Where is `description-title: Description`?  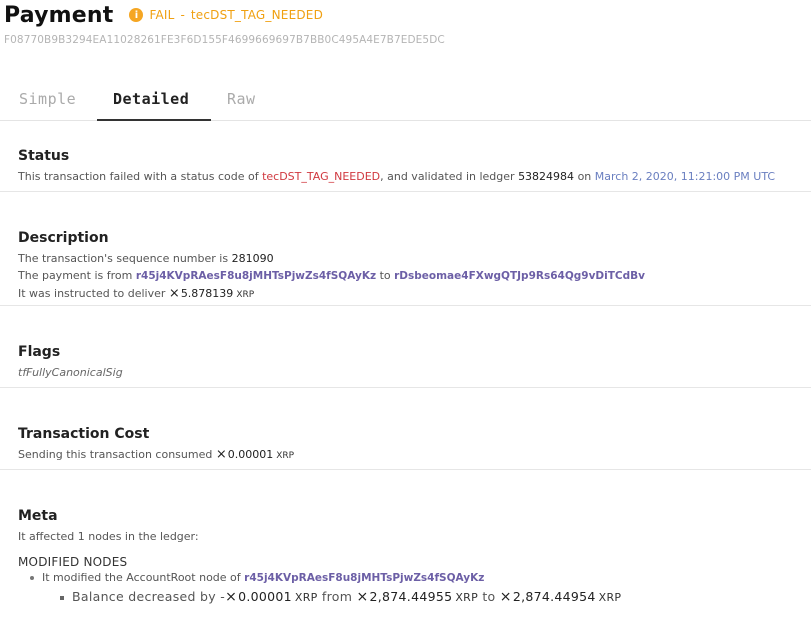 description-title: Description is located at coordinates (63, 238).